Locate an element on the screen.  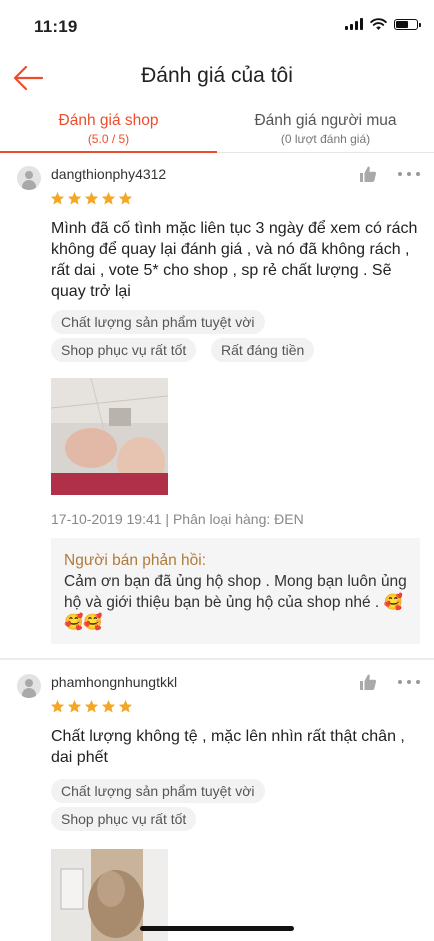
cellular-signal-icon is located at coordinates (354, 24).